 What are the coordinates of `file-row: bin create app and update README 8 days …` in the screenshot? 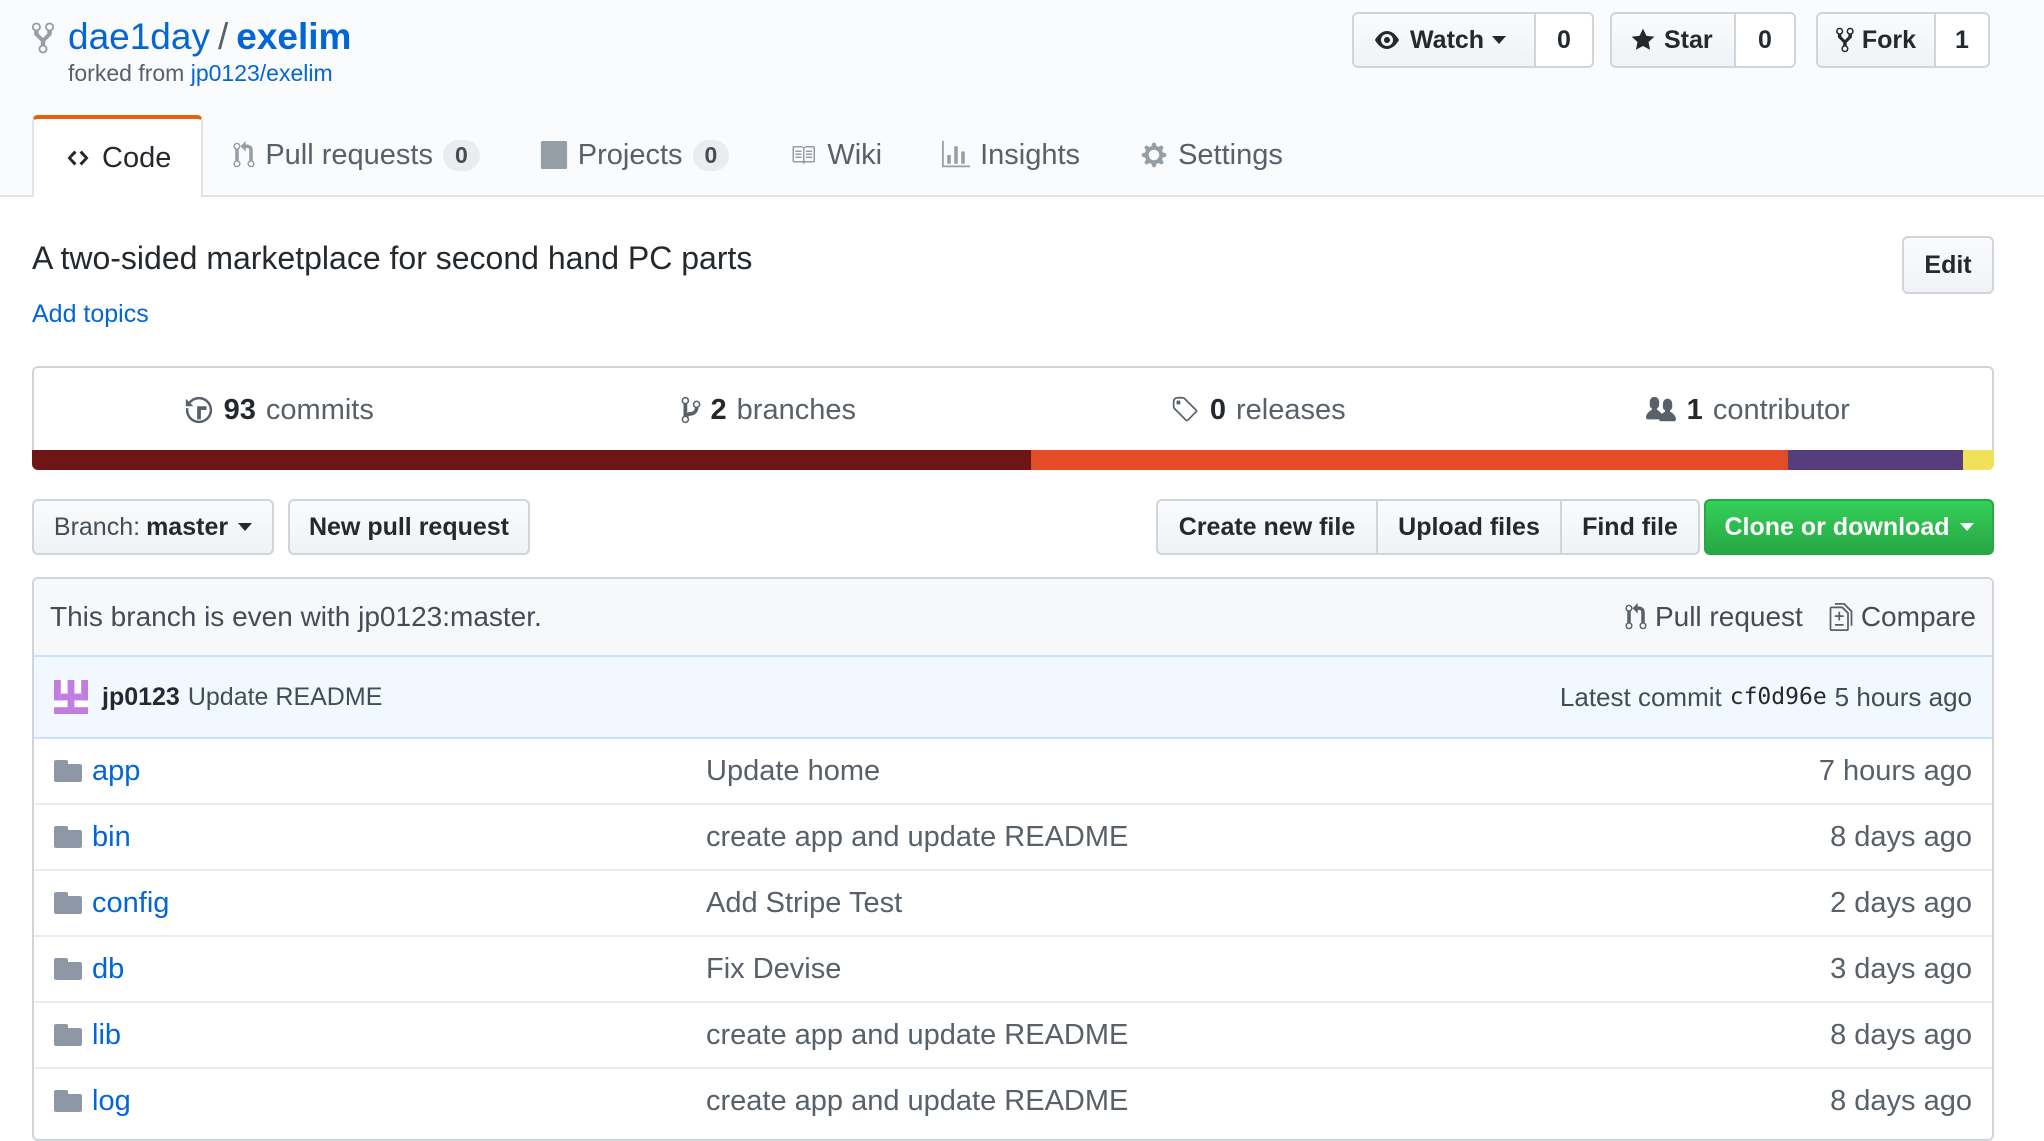 It's located at (1013, 836).